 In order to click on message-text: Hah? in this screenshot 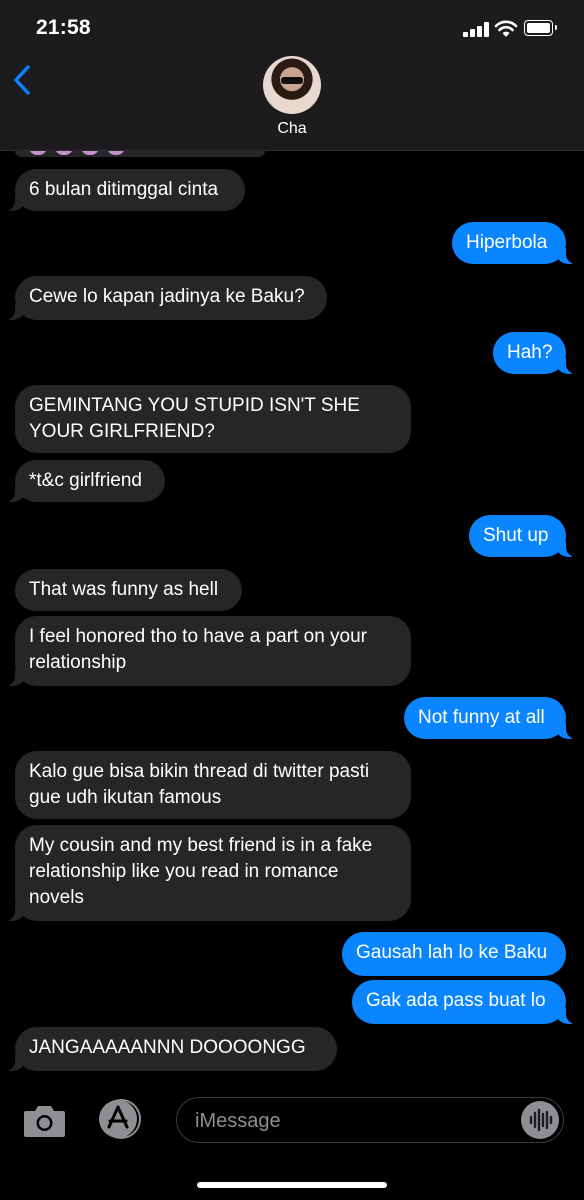, I will do `click(530, 352)`.